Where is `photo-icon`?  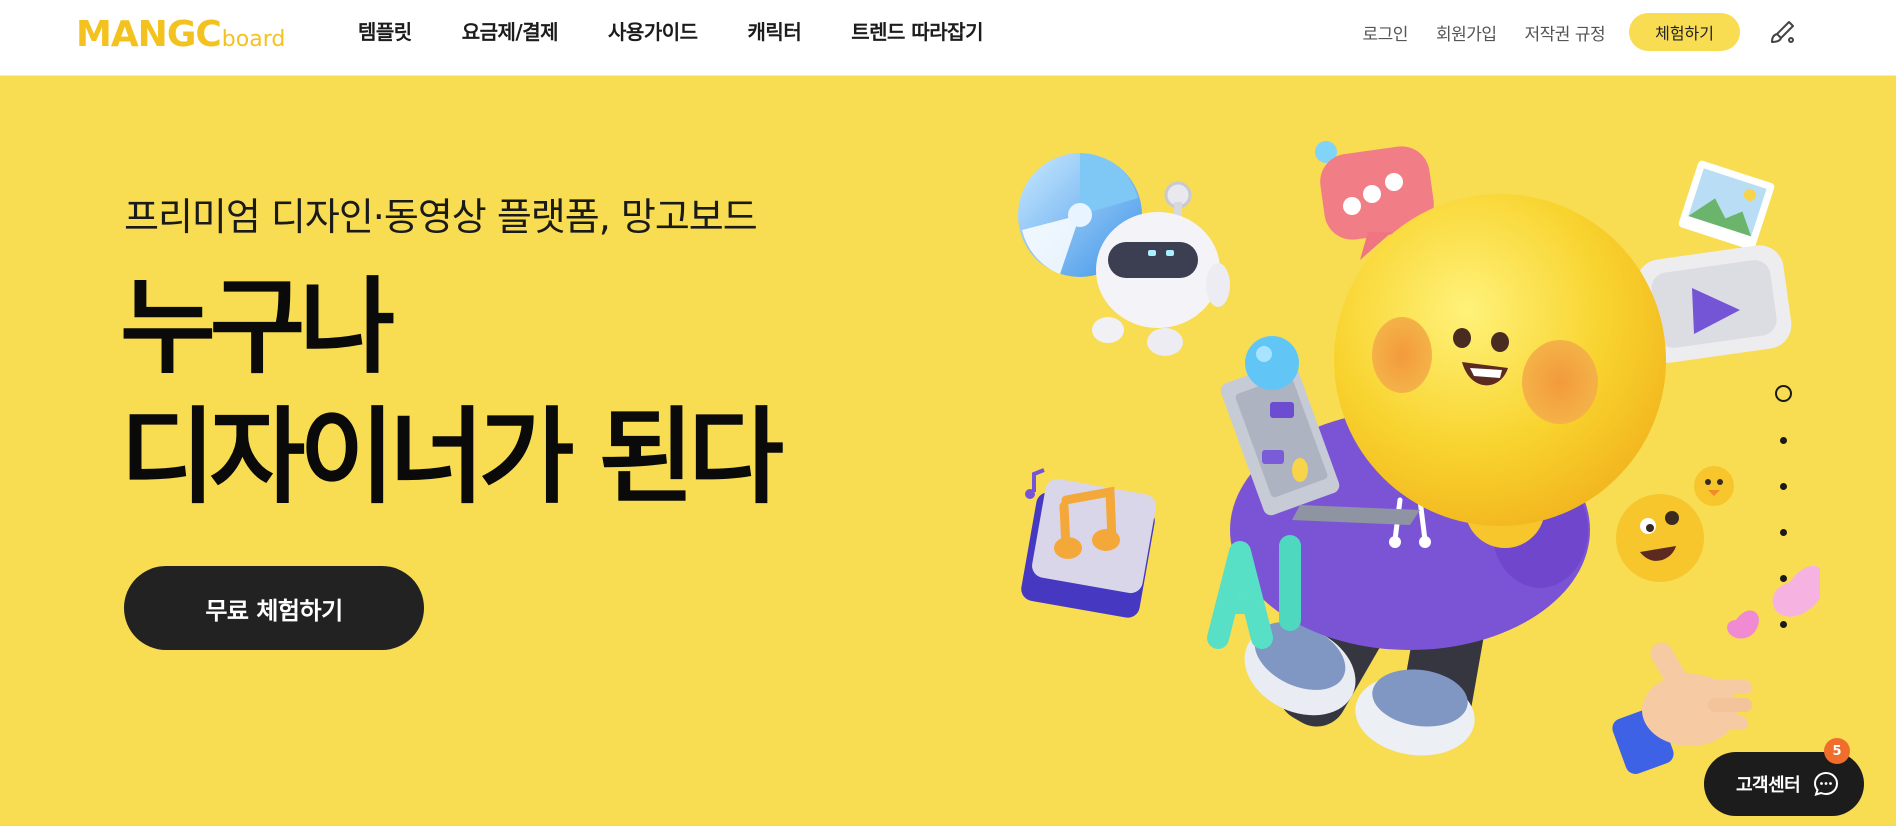
photo-icon is located at coordinates (1726, 205).